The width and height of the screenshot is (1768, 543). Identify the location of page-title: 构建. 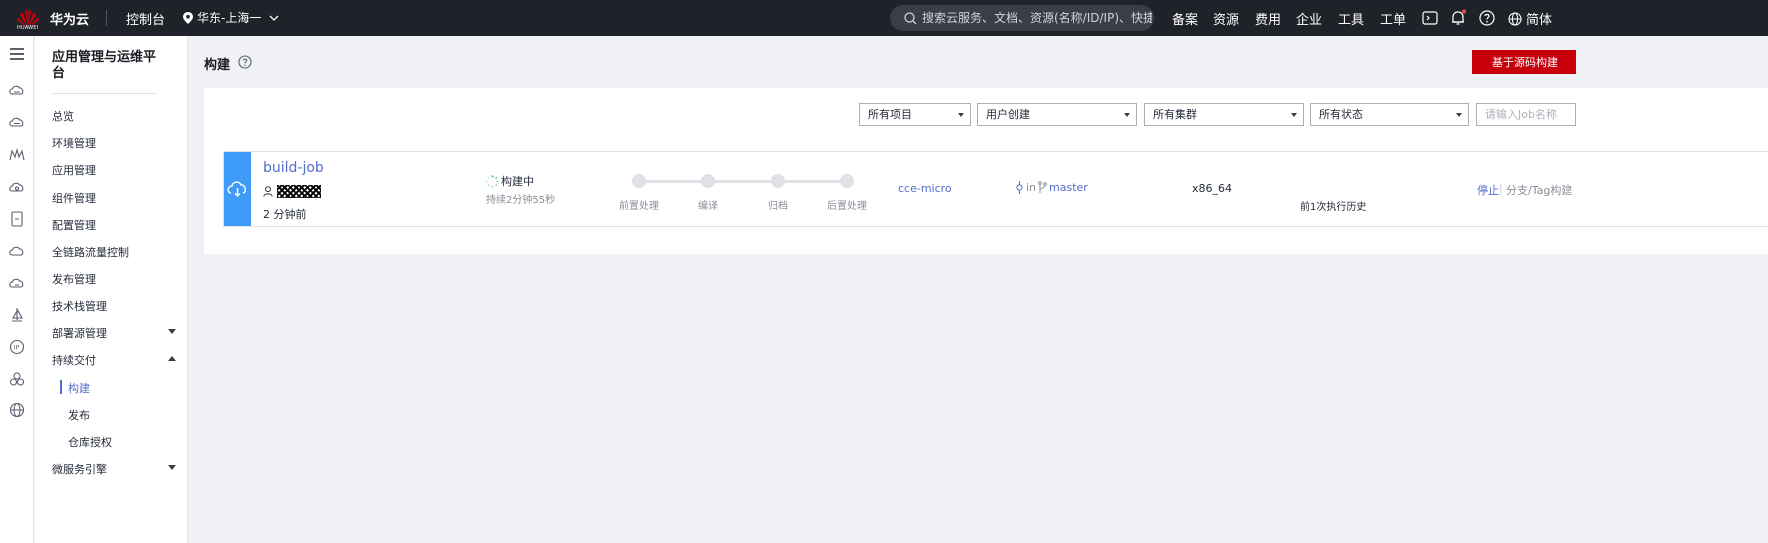
(217, 65).